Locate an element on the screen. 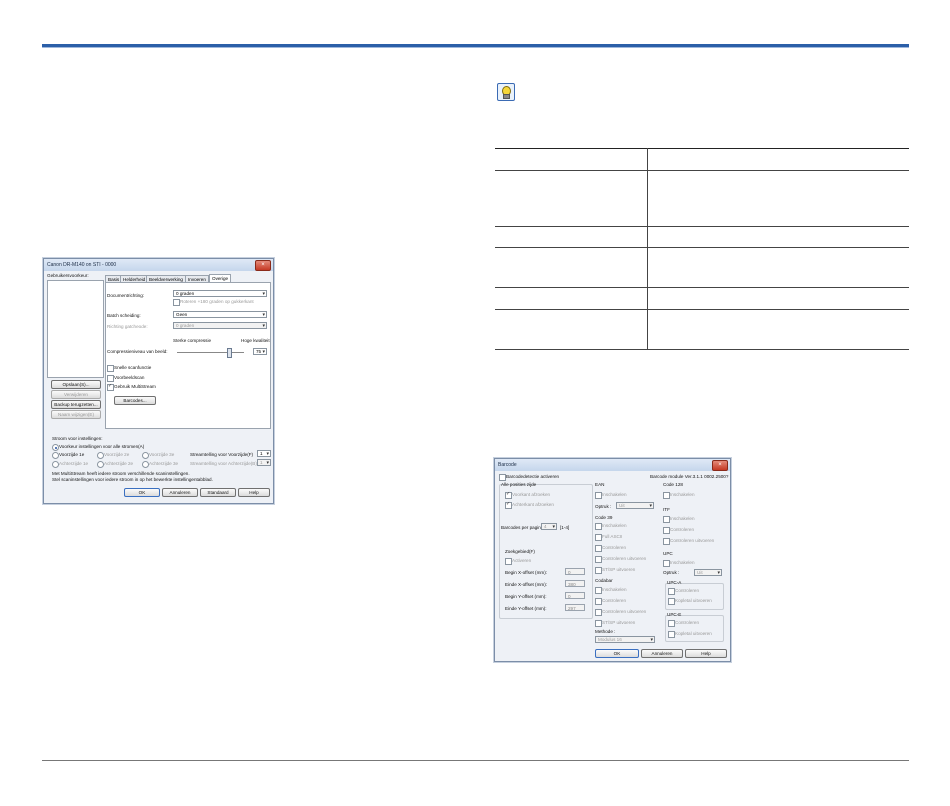  itf-check-label: Controleren is located at coordinates (682, 529).